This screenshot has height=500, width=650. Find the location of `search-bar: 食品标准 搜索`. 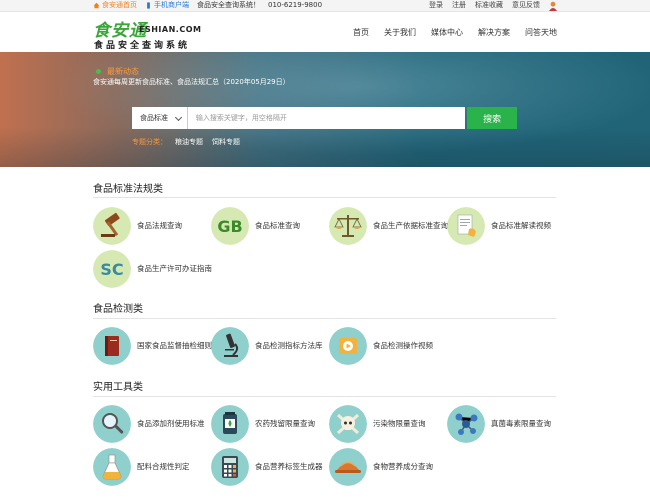

search-bar: 食品标准 搜索 is located at coordinates (324, 118).